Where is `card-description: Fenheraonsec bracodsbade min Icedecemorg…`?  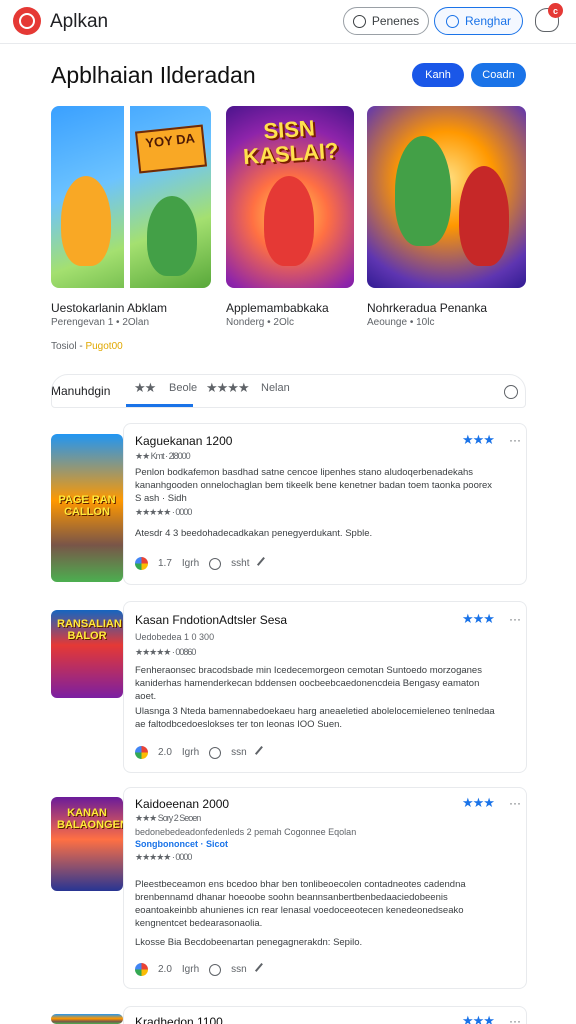 card-description: Fenheraonsec bracodsbade min Icedecemorg… is located at coordinates (308, 683).